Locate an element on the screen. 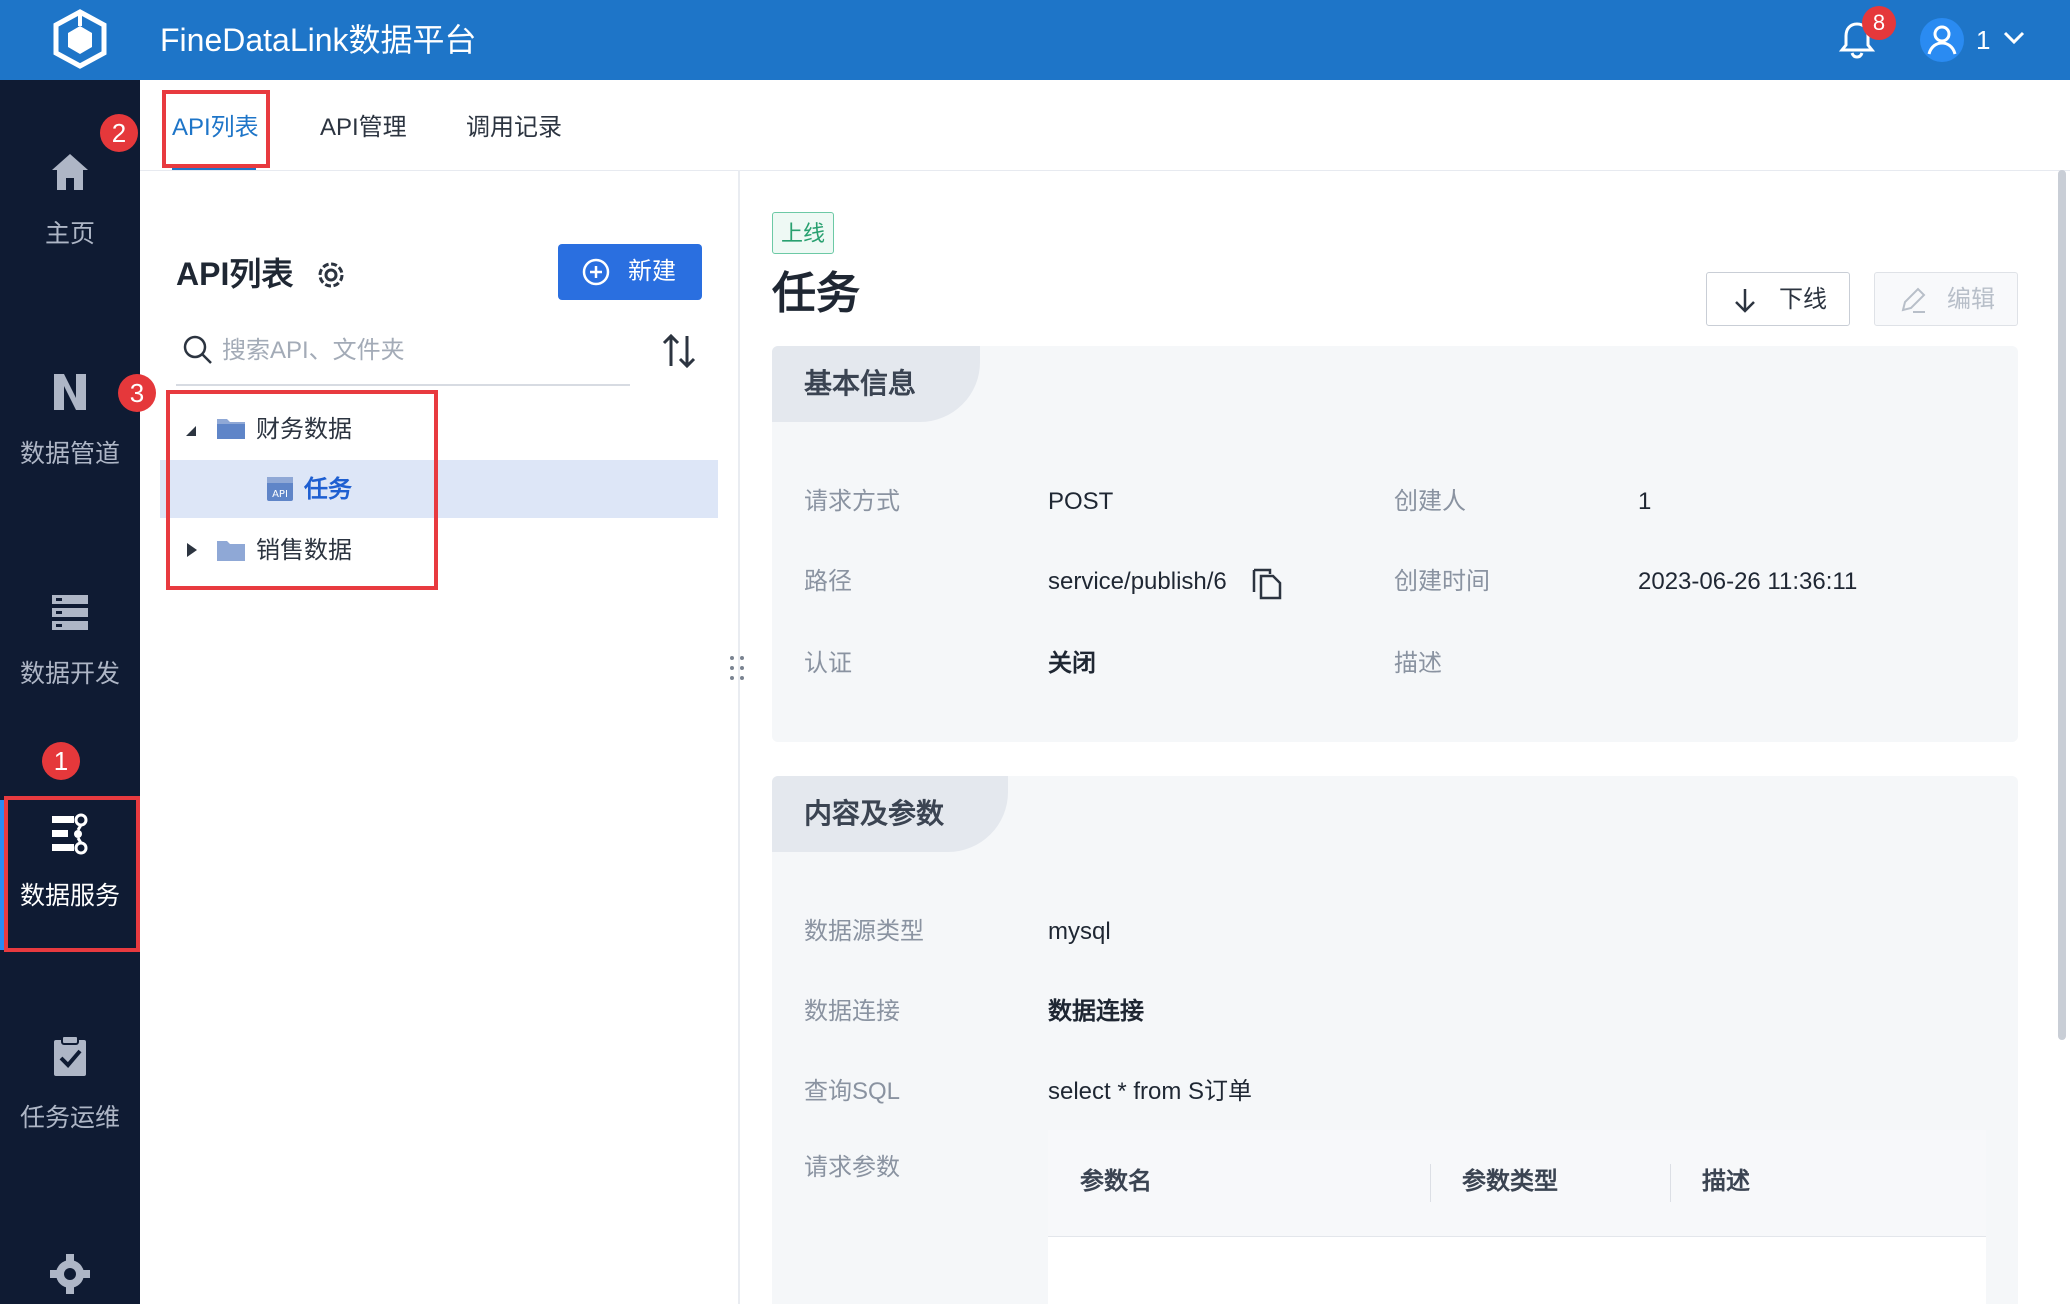 The width and height of the screenshot is (2070, 1304). basic-info-heading: 基本信息 is located at coordinates (876, 384).